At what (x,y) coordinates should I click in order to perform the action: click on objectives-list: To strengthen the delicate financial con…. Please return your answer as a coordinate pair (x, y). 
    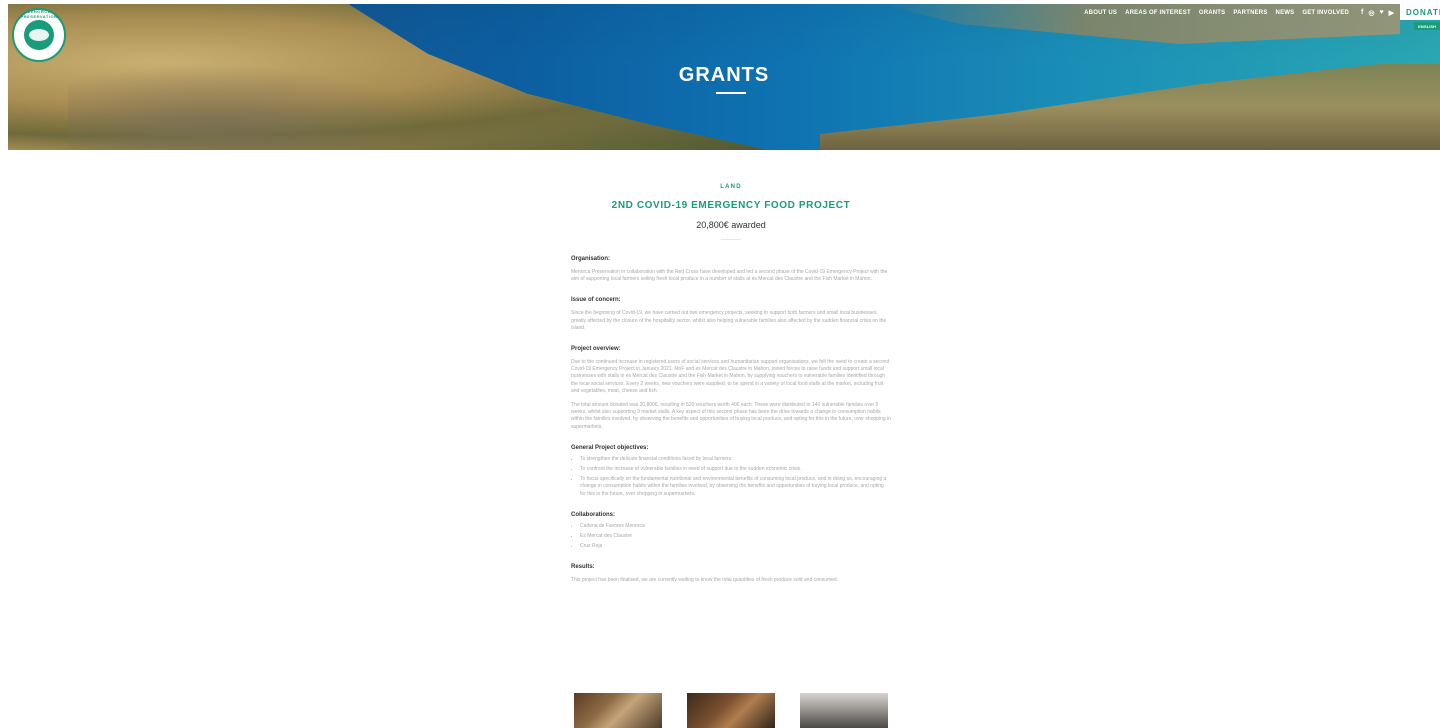
    Looking at the image, I should click on (731, 477).